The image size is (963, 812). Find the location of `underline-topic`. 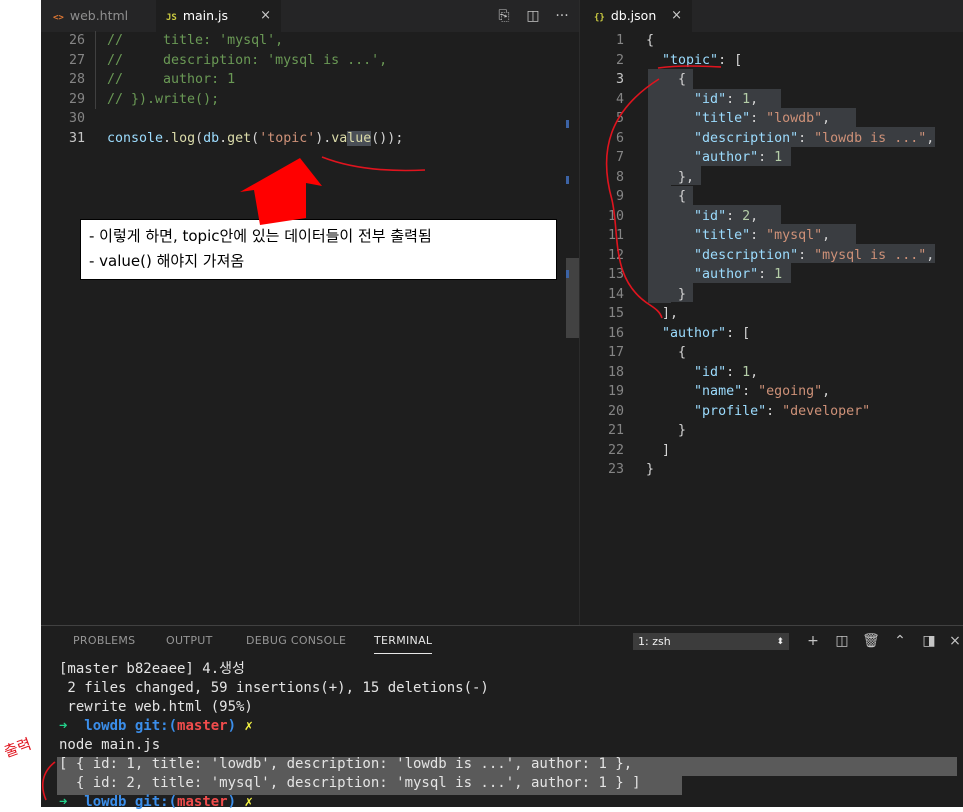

underline-topic is located at coordinates (689, 67).